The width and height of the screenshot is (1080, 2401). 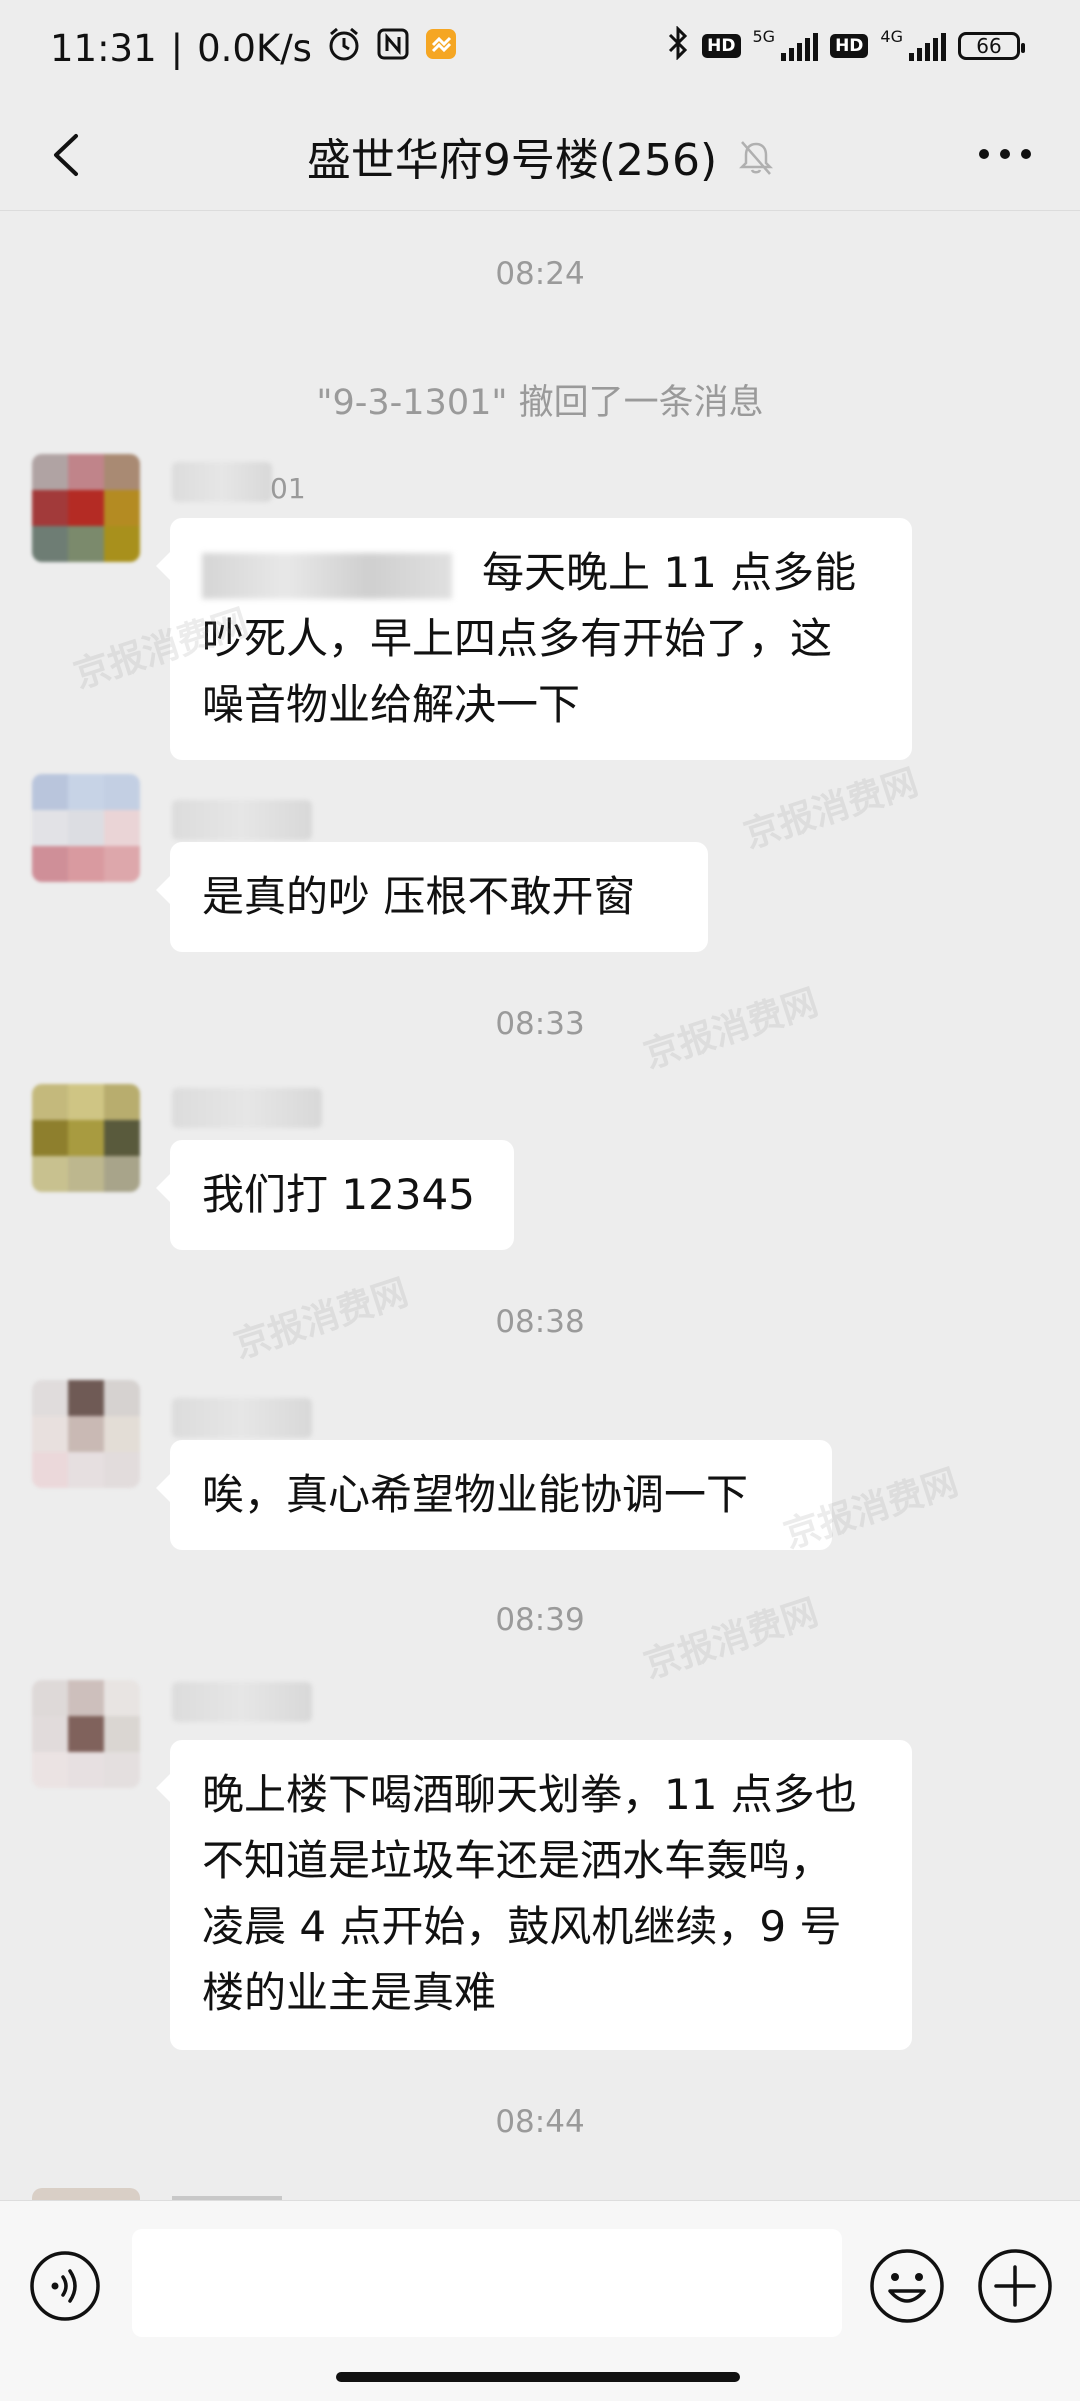 What do you see at coordinates (103, 48) in the screenshot?
I see `status-time: 11:31` at bounding box center [103, 48].